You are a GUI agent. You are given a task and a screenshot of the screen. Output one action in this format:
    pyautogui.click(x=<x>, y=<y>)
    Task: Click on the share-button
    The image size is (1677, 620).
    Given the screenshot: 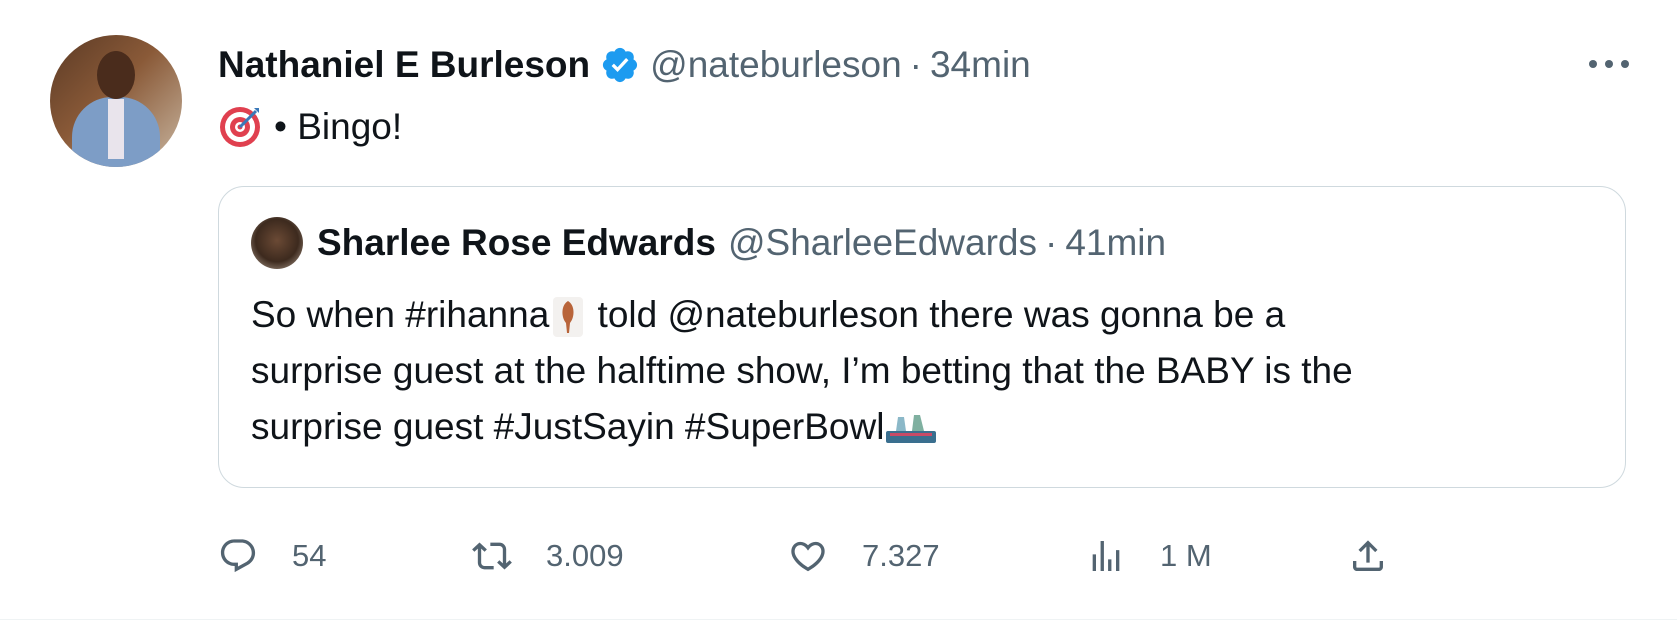 What is the action you would take?
    pyautogui.click(x=1368, y=556)
    